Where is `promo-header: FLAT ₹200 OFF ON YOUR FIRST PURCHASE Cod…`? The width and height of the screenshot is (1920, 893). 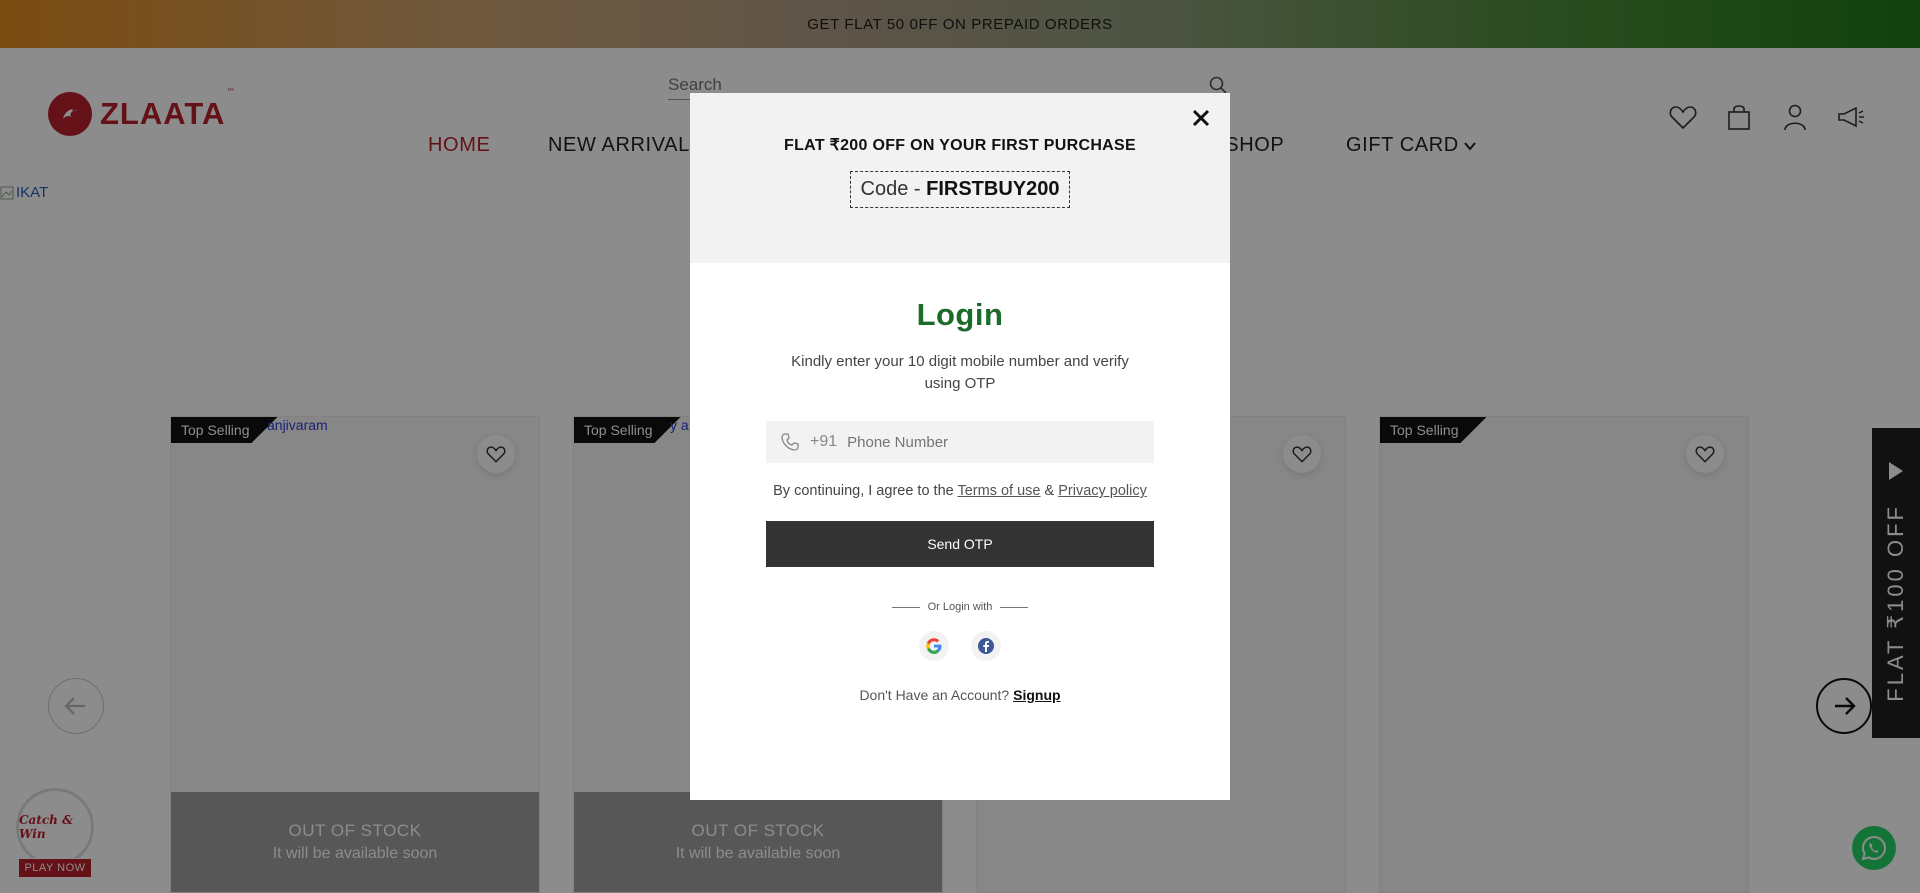 promo-header: FLAT ₹200 OFF ON YOUR FIRST PURCHASE Cod… is located at coordinates (960, 178).